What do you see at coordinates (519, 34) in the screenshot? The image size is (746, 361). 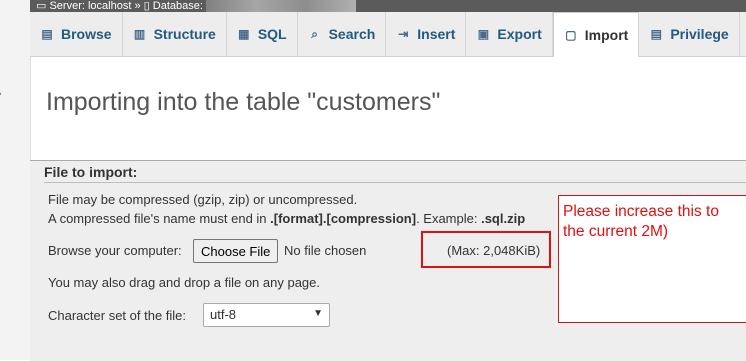 I see `tab-label: Export` at bounding box center [519, 34].